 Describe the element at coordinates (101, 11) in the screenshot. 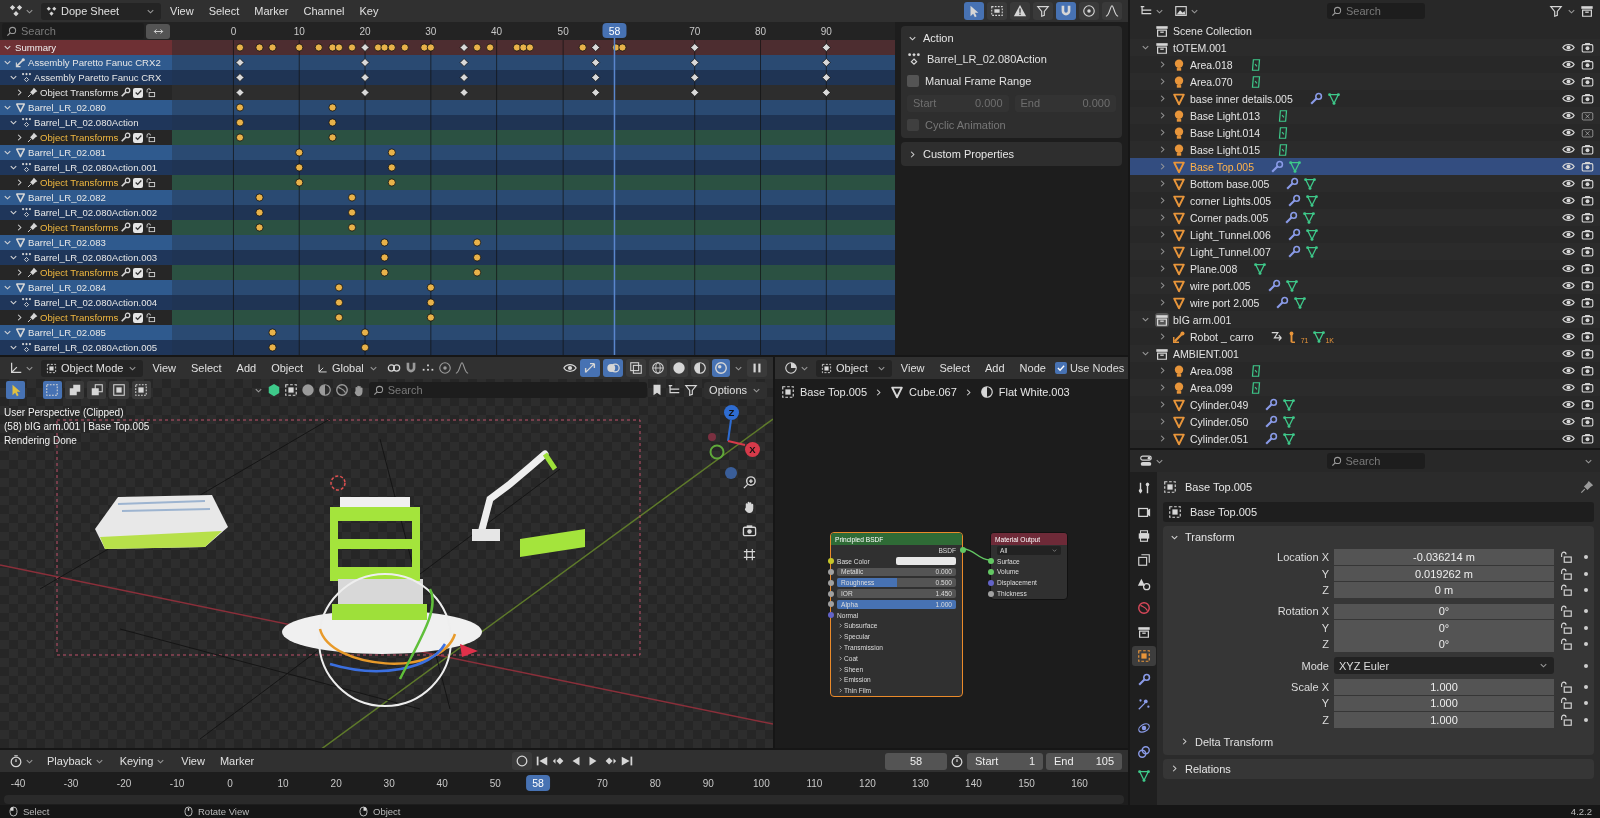

I see `editor-mode-dropdown: Dope Sheet` at that location.